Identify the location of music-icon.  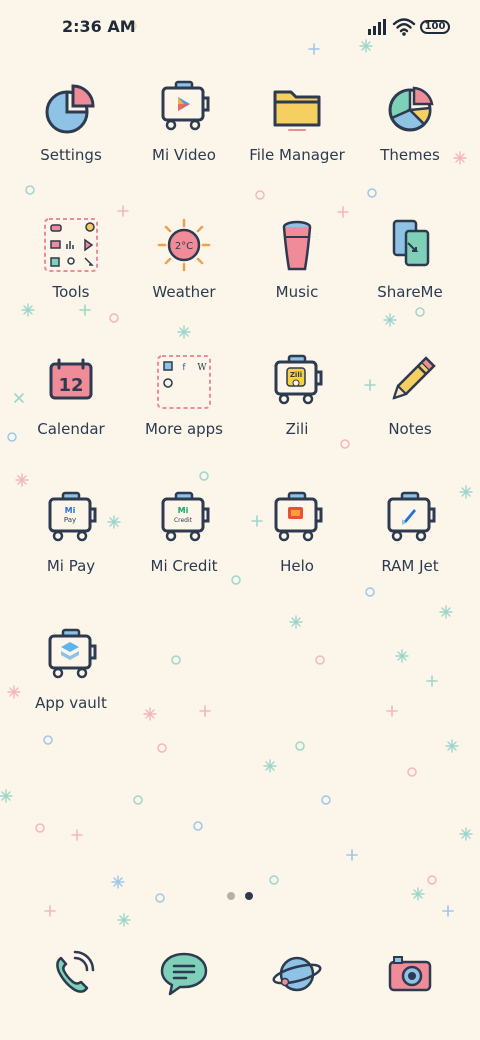
(297, 245).